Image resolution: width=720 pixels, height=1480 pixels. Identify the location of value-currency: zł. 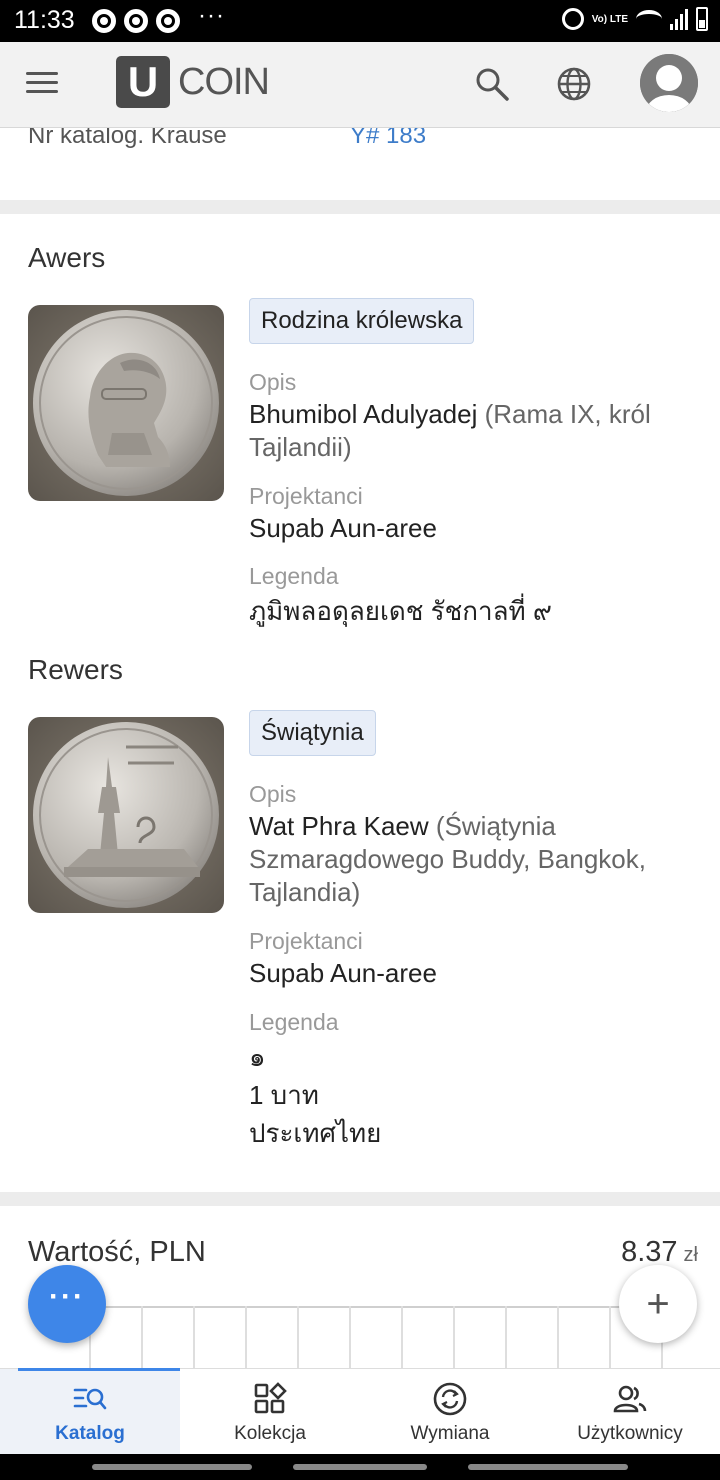
(690, 1255).